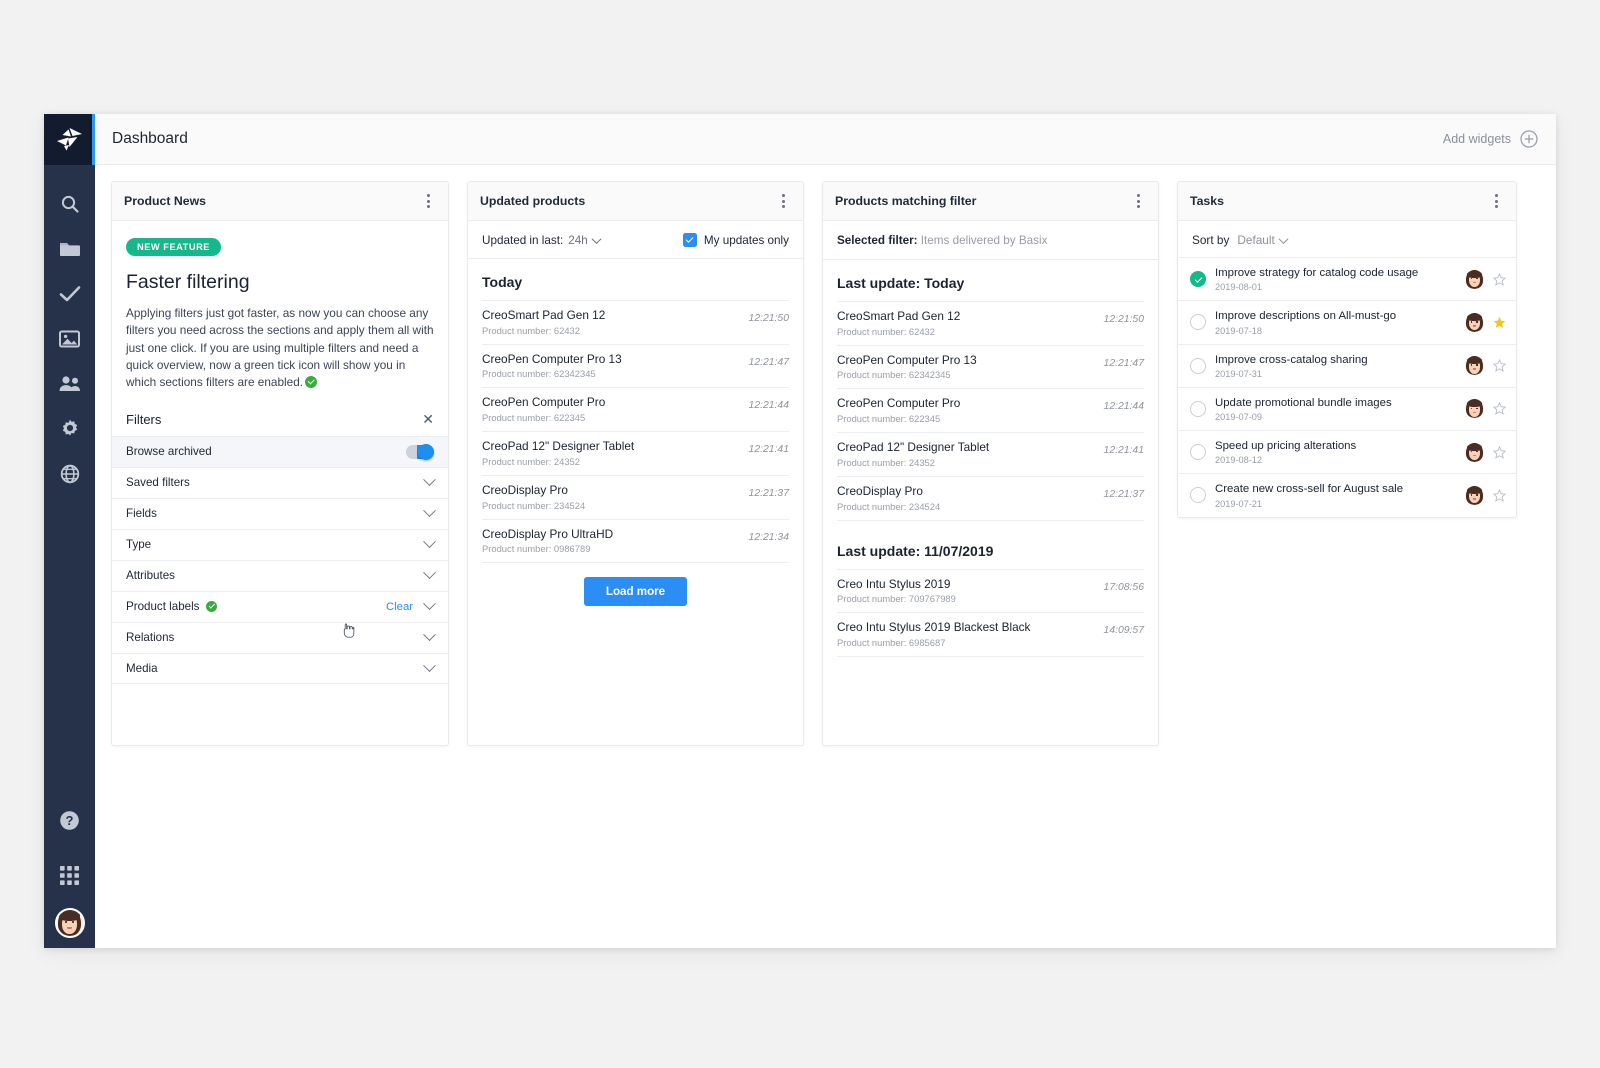 This screenshot has height=1068, width=1600. What do you see at coordinates (280, 637) in the screenshot?
I see `filter-row-relations: Relations` at bounding box center [280, 637].